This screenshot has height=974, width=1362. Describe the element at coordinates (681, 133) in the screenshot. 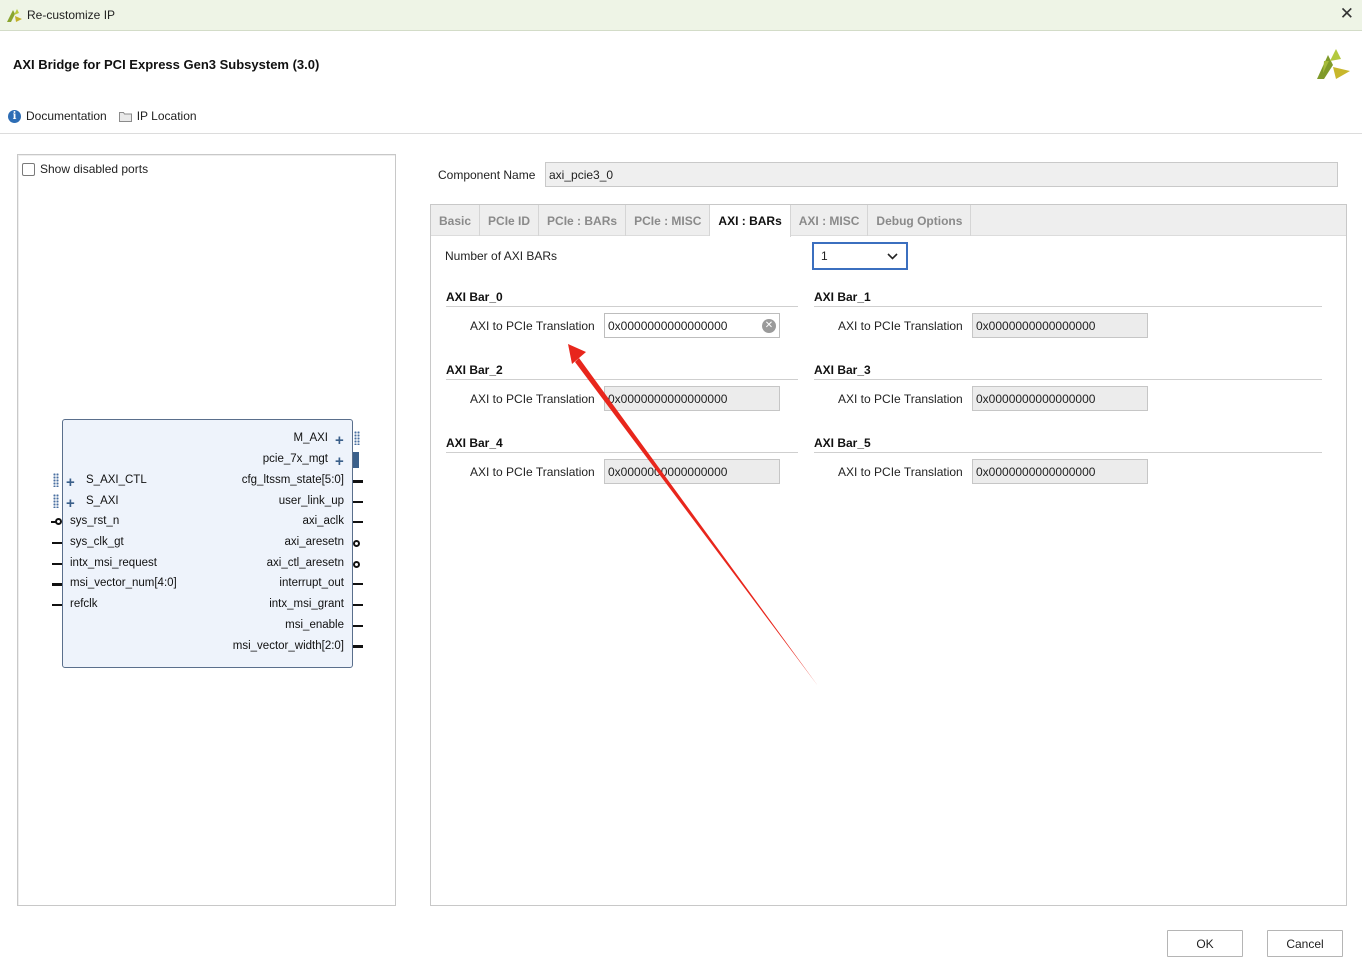

I see `header-separator` at that location.